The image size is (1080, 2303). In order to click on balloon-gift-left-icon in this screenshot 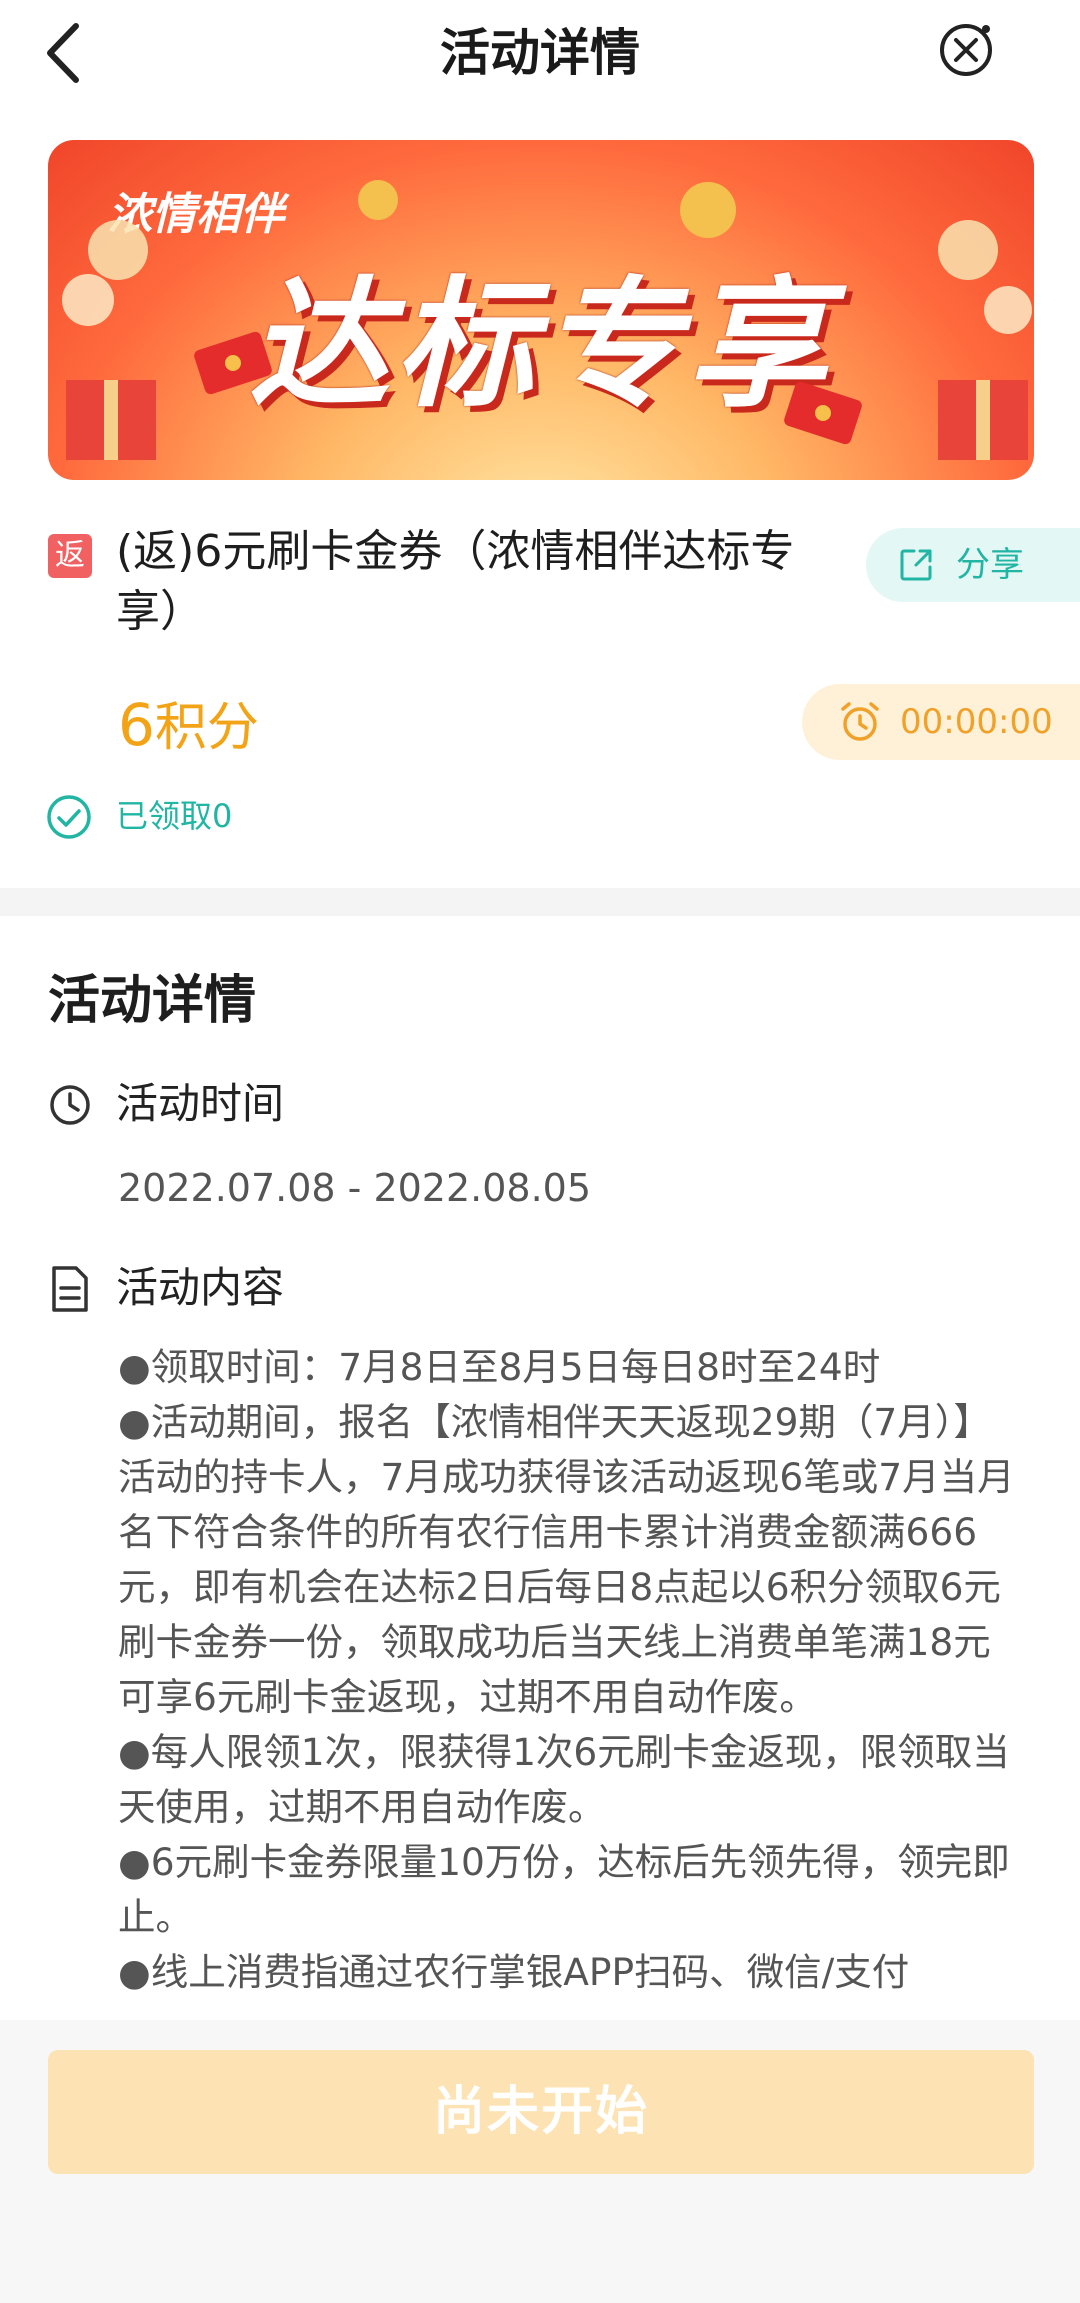, I will do `click(109, 340)`.